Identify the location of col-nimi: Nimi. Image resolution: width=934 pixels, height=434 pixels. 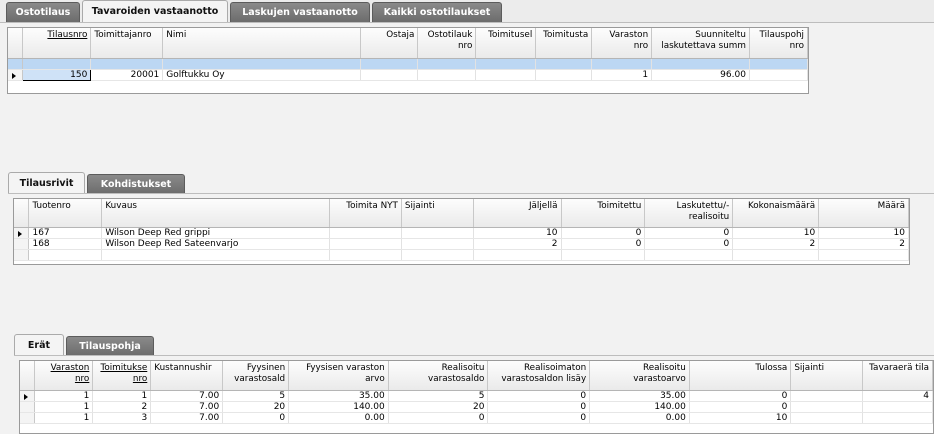
(261, 43).